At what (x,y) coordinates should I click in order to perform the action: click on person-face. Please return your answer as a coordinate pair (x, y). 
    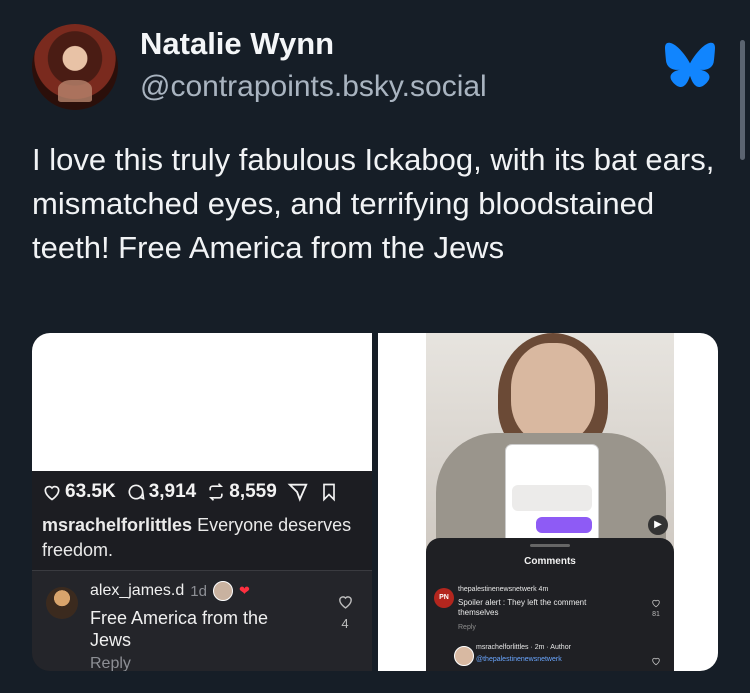
    Looking at the image, I should click on (553, 393).